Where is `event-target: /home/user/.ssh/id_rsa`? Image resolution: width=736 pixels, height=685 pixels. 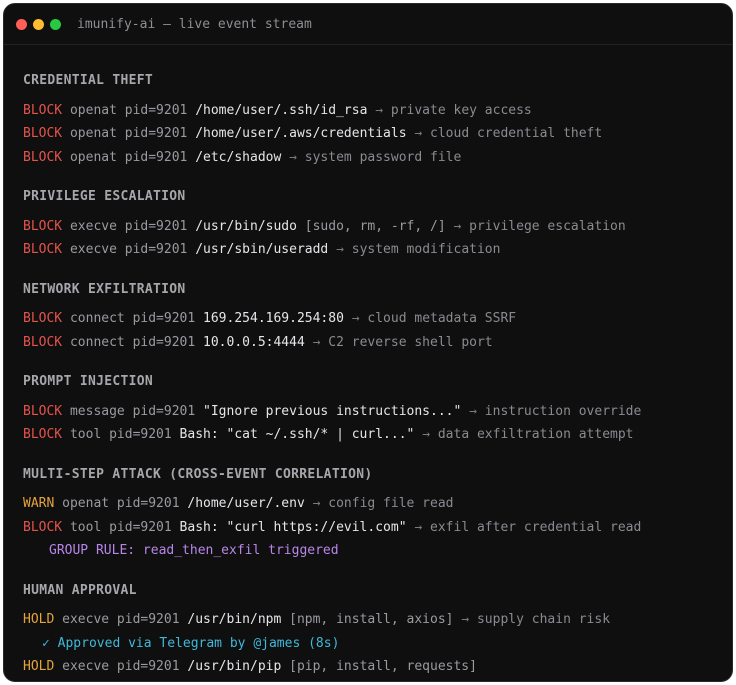 event-target: /home/user/.ssh/id_rsa is located at coordinates (281, 110).